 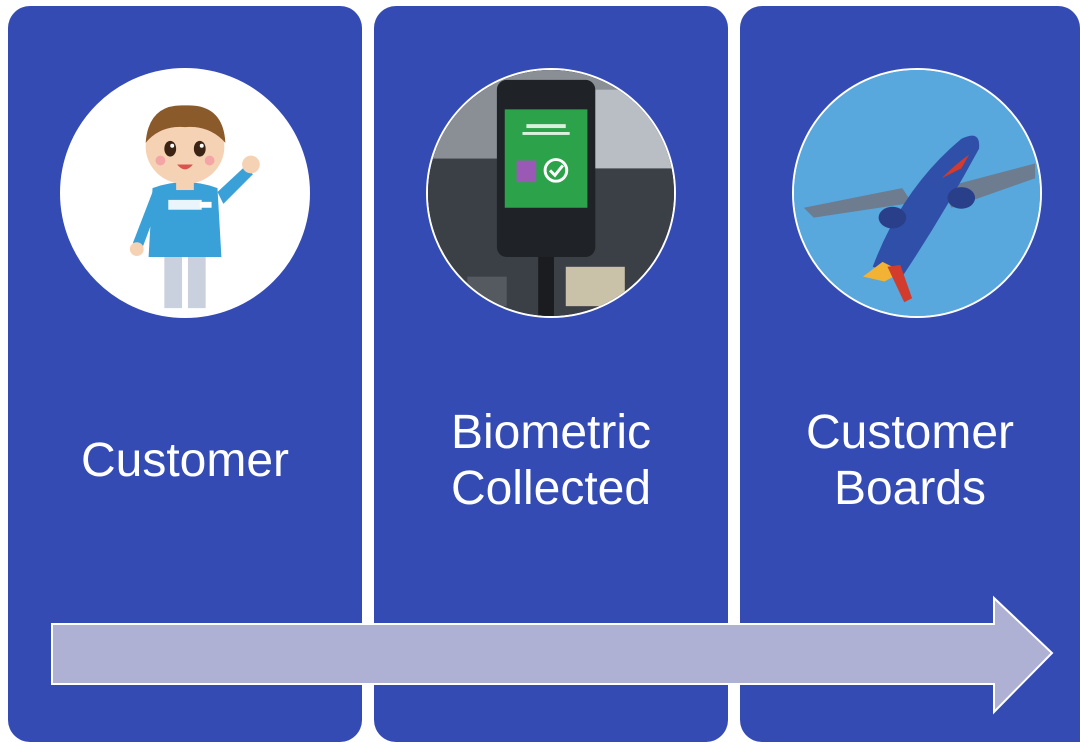 What do you see at coordinates (910, 460) in the screenshot?
I see `step-label-boarding: Customer Boards` at bounding box center [910, 460].